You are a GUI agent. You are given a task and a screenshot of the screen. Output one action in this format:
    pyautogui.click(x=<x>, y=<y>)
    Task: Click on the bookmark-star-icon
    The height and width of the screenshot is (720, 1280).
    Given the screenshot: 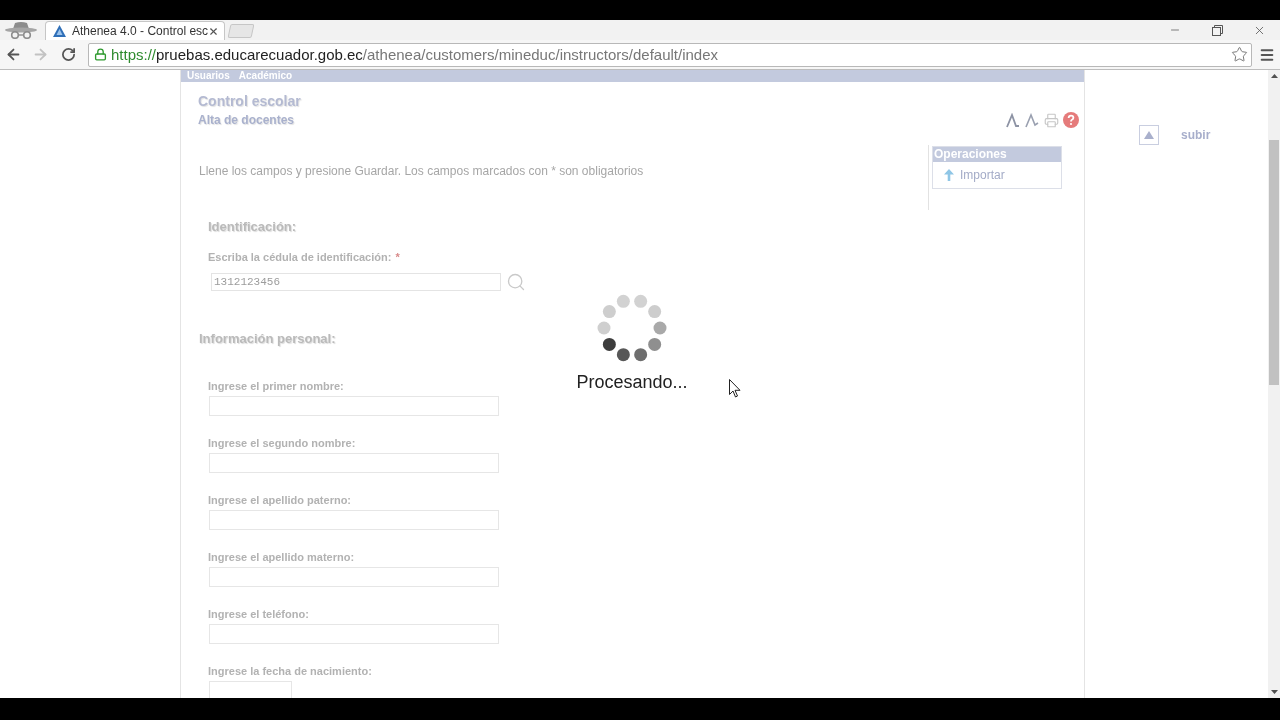 What is the action you would take?
    pyautogui.click(x=1239, y=54)
    